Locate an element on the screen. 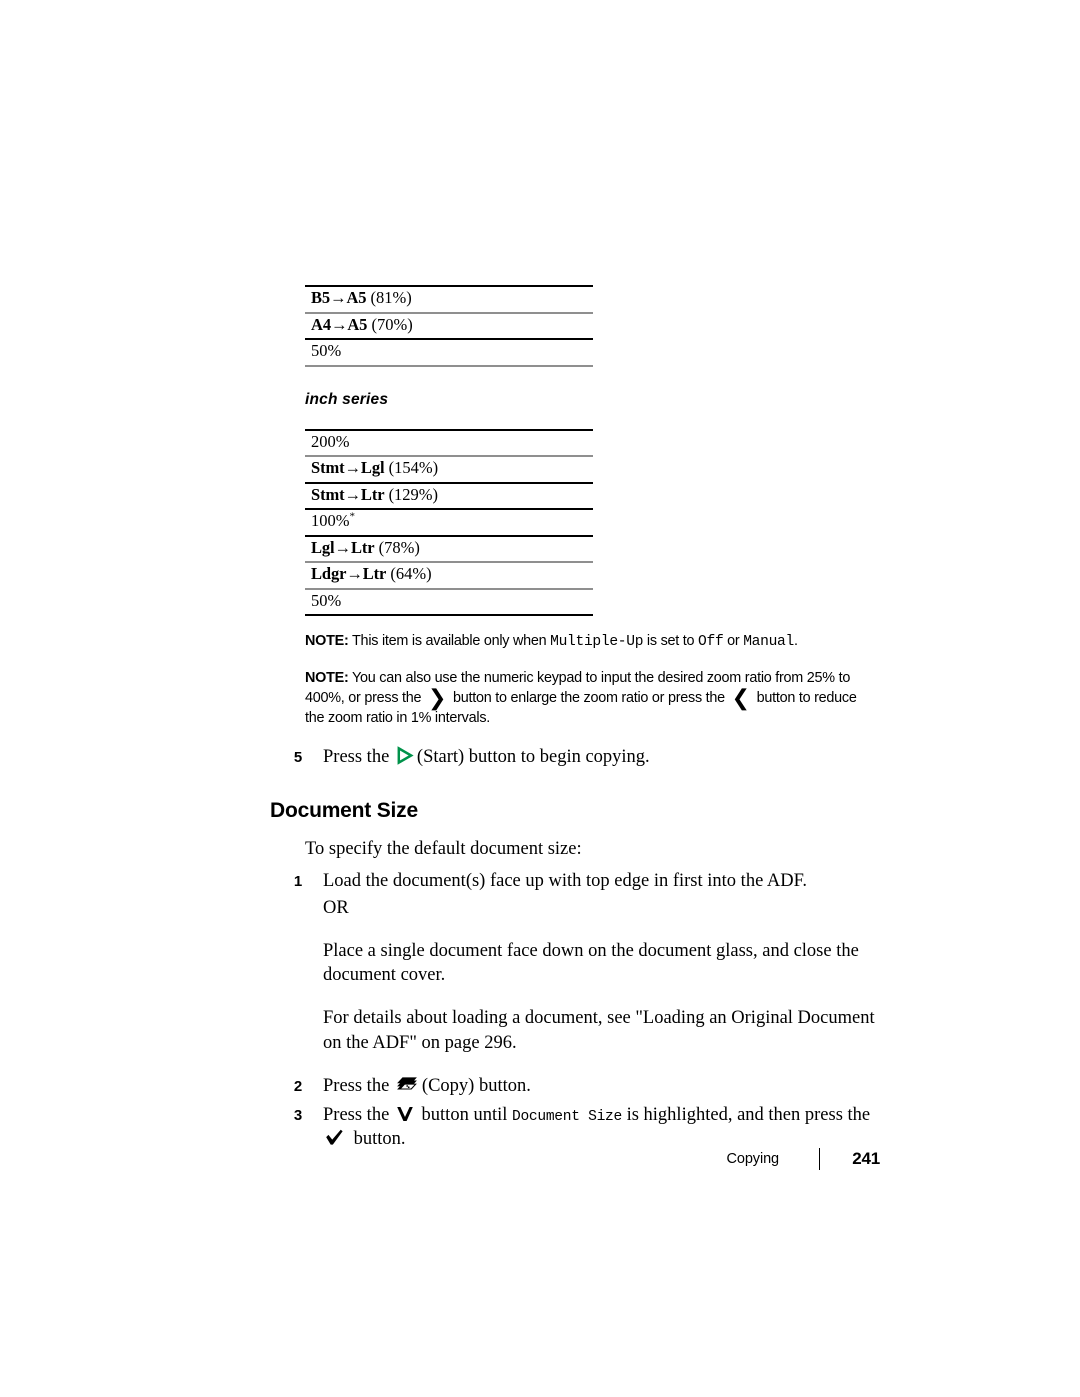 This screenshot has height=1397, width=1080. ratio-percent: (70%) is located at coordinates (392, 324).